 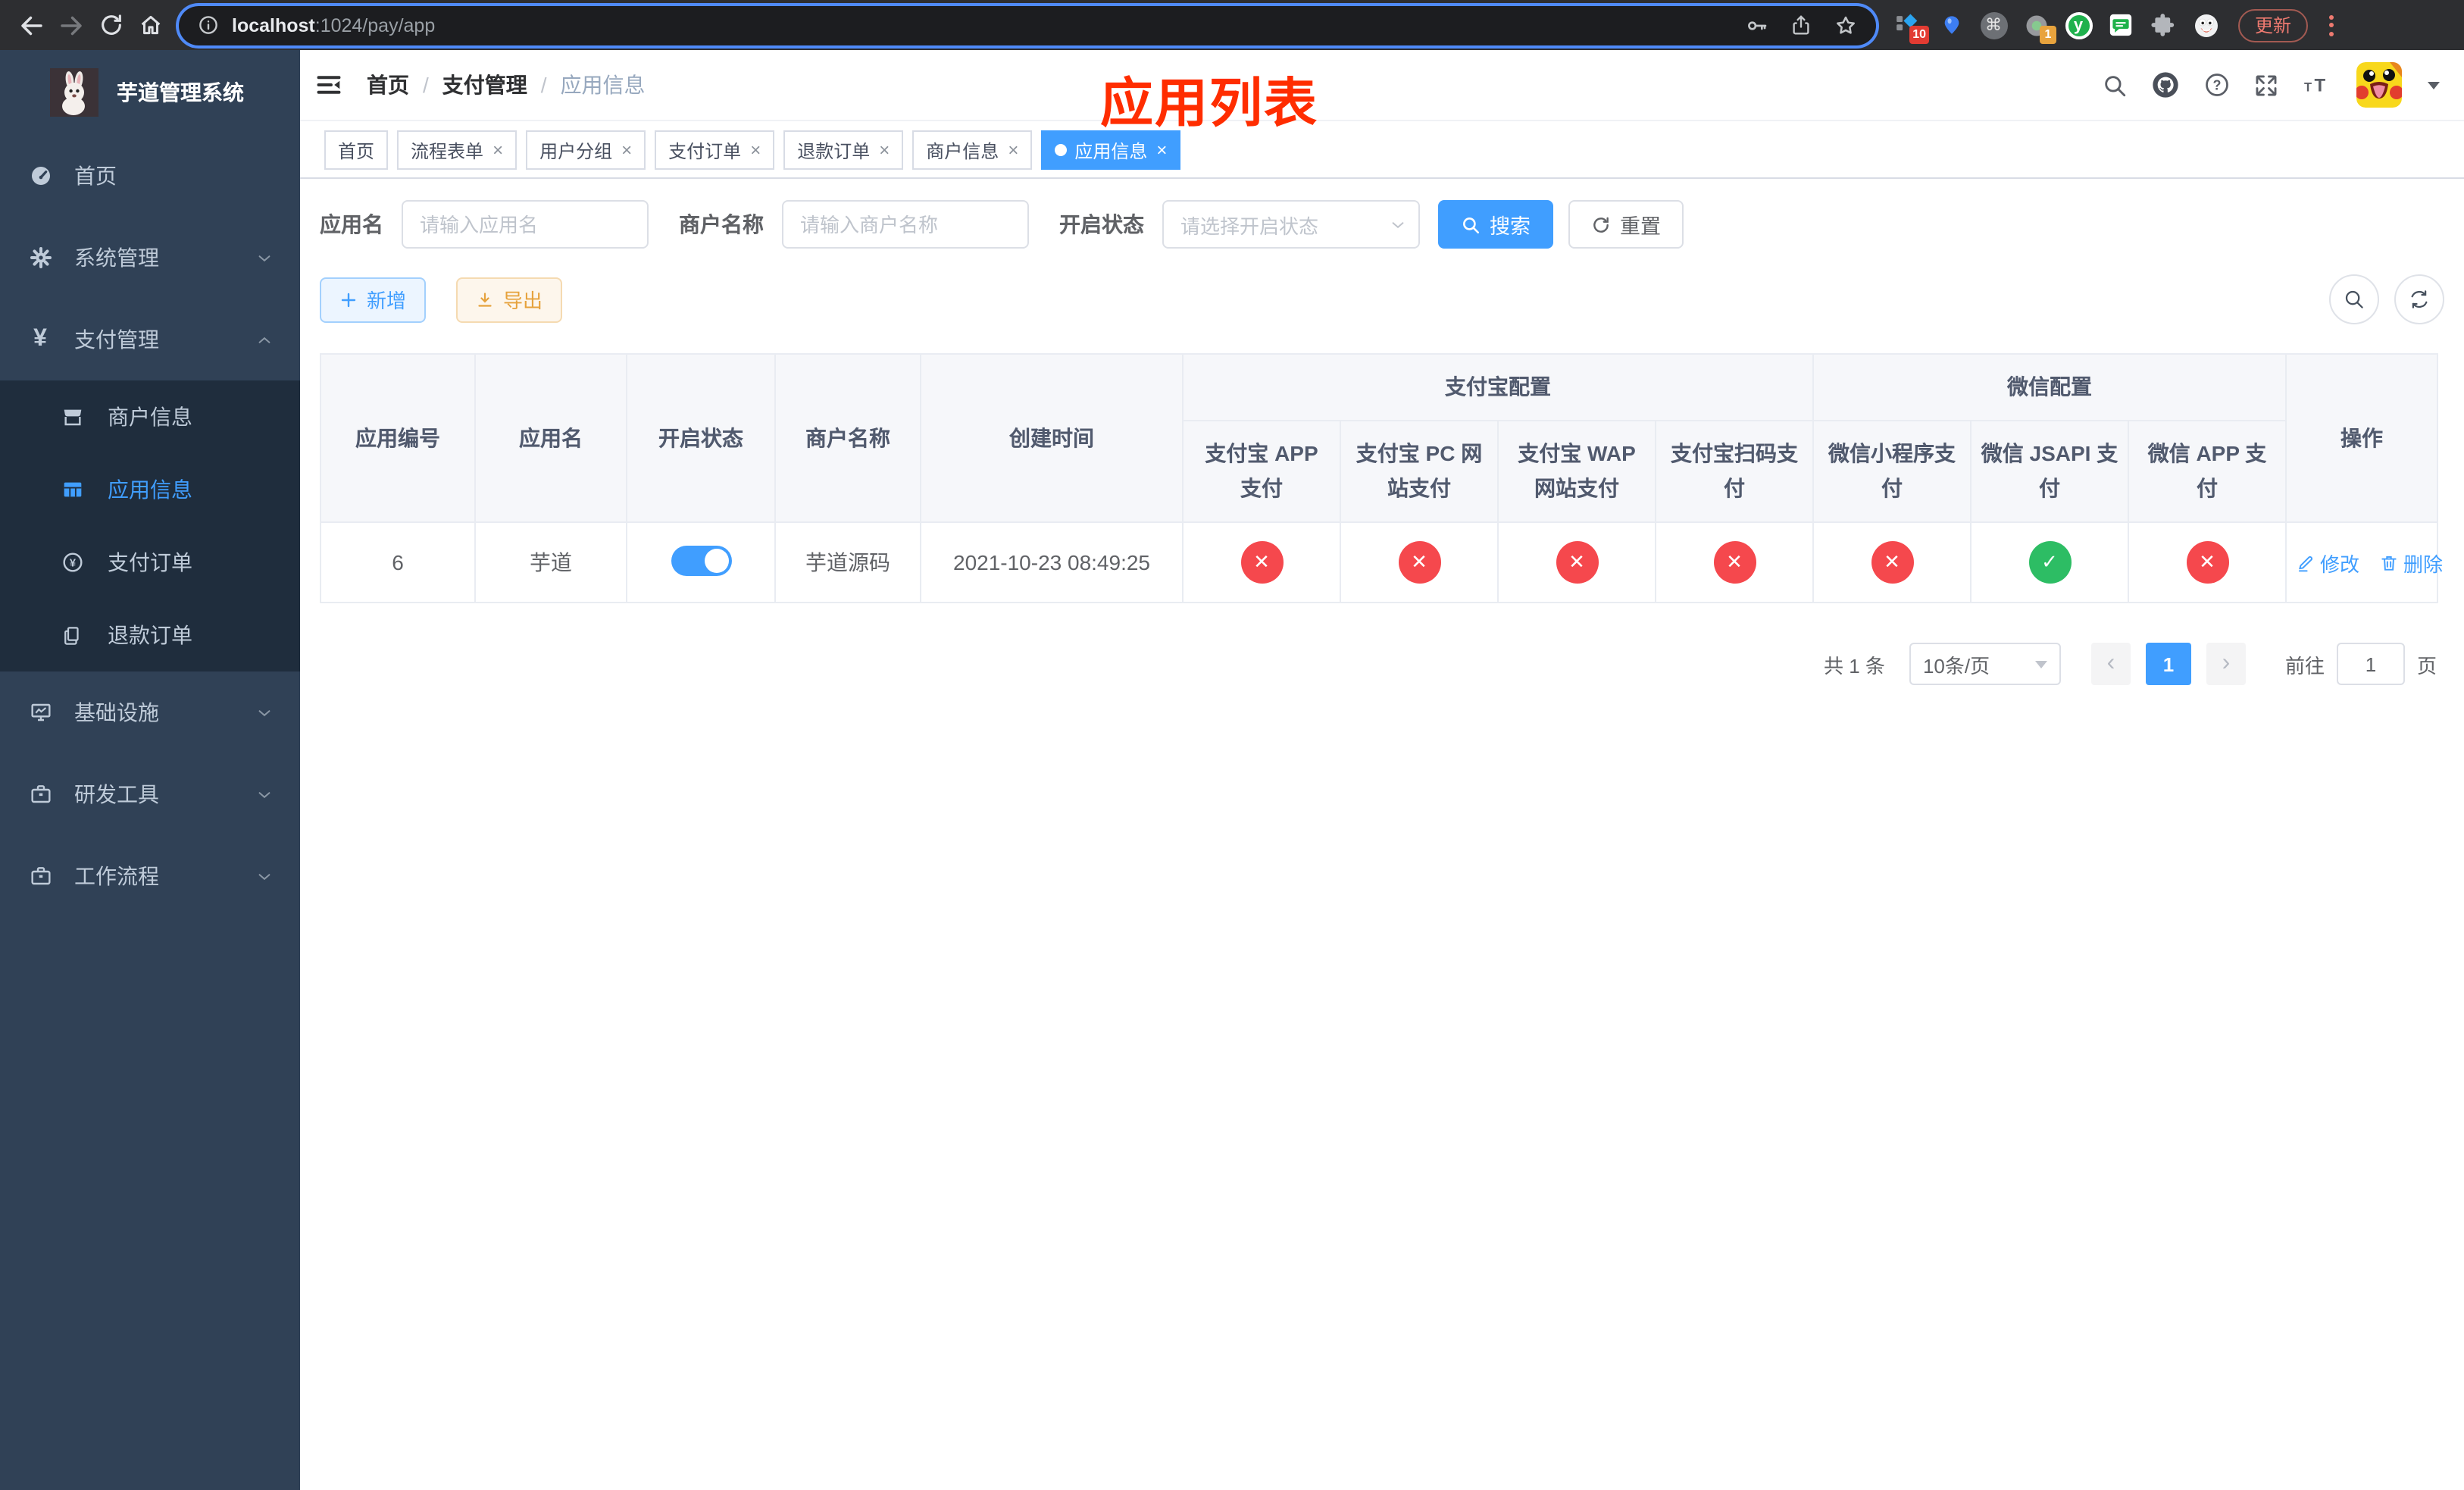 I want to click on status-select-placeholder: 请选择开启状态, so click(x=1249, y=225).